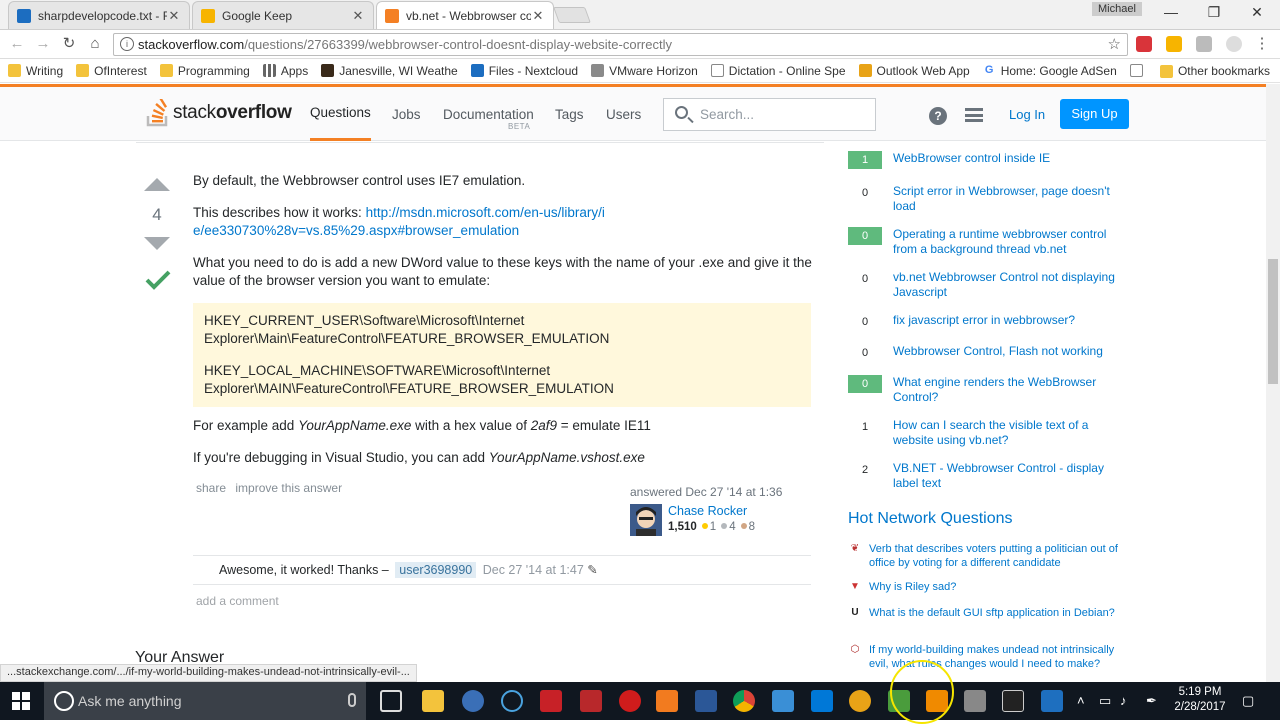  Describe the element at coordinates (630, 701) in the screenshot. I see `opera-icon` at that location.